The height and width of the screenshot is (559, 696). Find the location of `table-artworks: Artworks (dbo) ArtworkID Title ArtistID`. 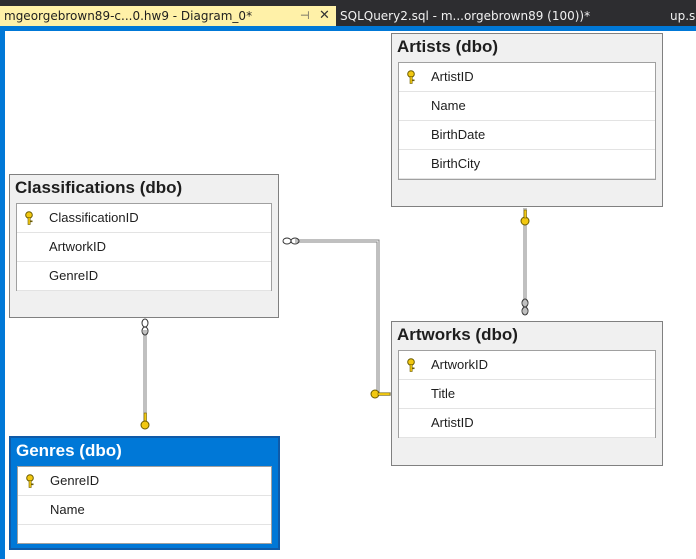

table-artworks: Artworks (dbo) ArtworkID Title ArtistID is located at coordinates (527, 393).